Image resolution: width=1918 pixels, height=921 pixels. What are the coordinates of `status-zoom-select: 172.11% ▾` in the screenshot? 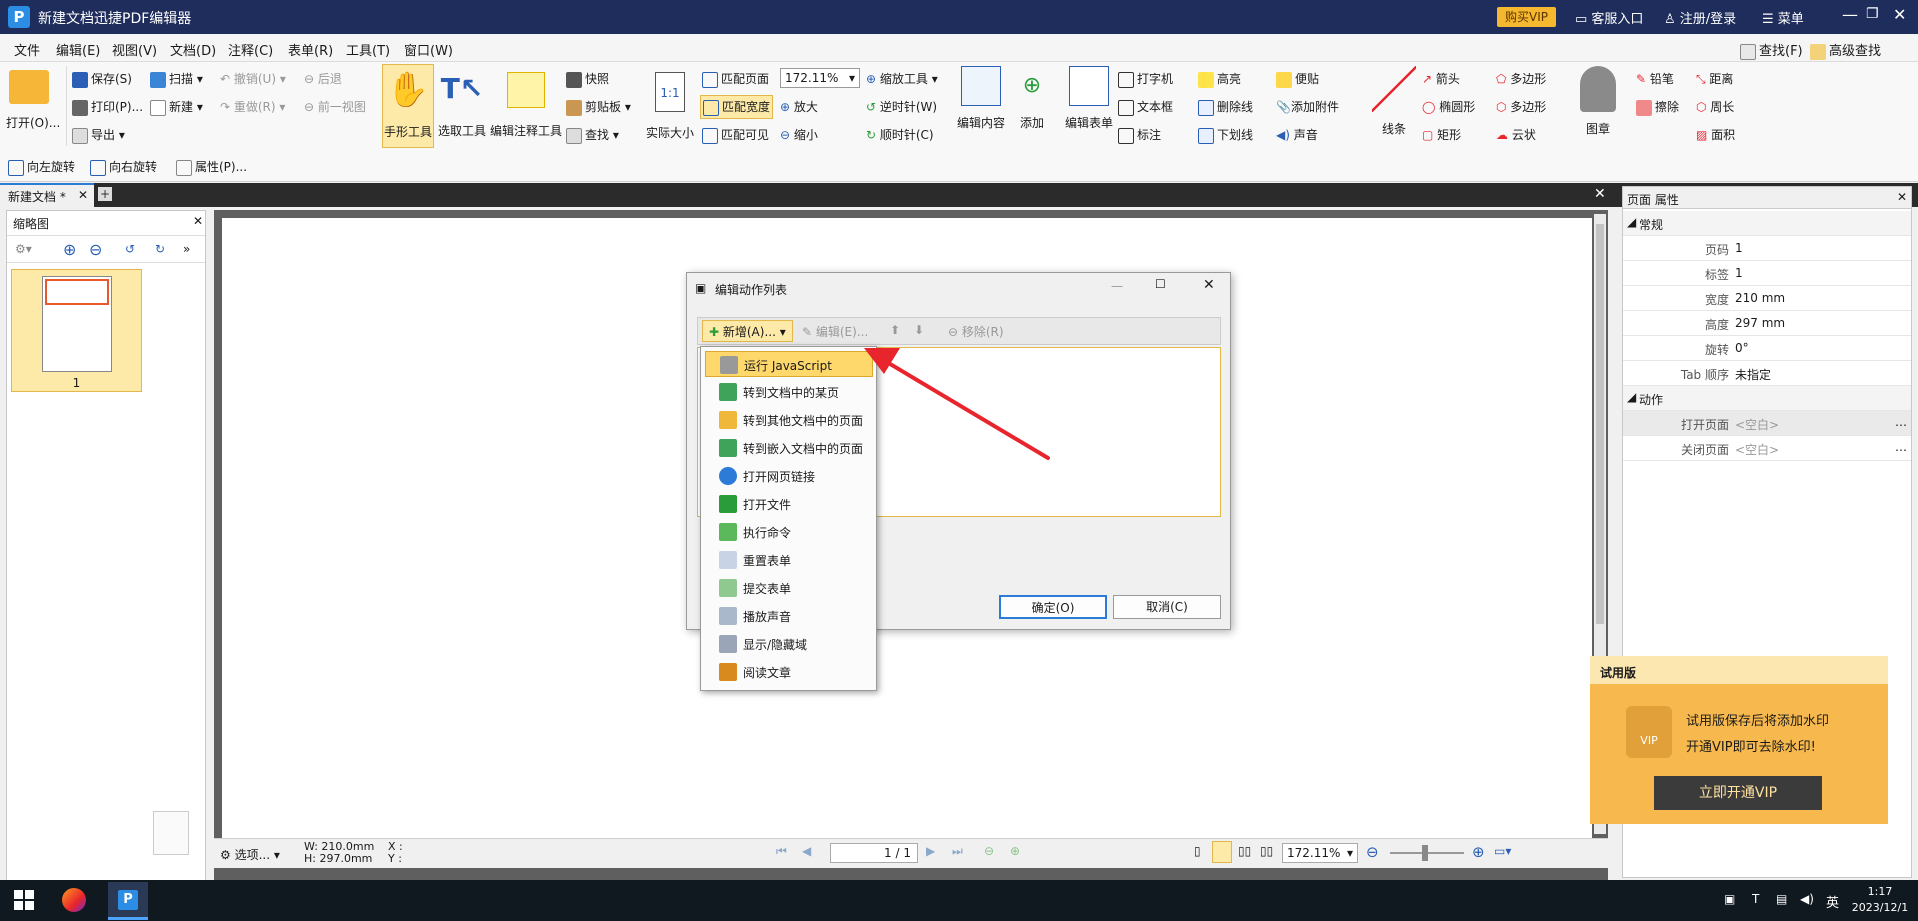 It's located at (1320, 853).